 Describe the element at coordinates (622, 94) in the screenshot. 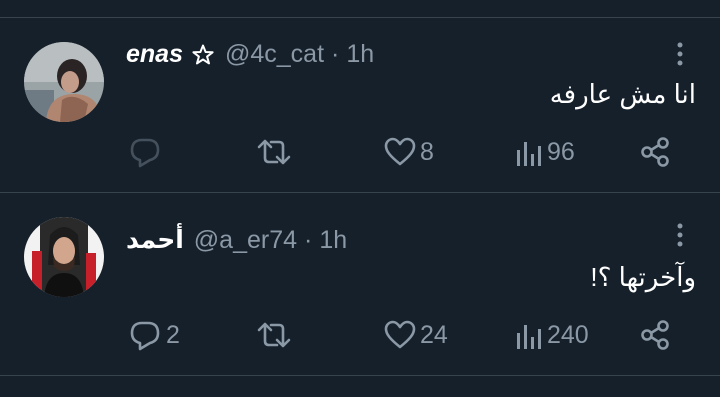

I see `tweet-text: انا مش عارفه` at that location.